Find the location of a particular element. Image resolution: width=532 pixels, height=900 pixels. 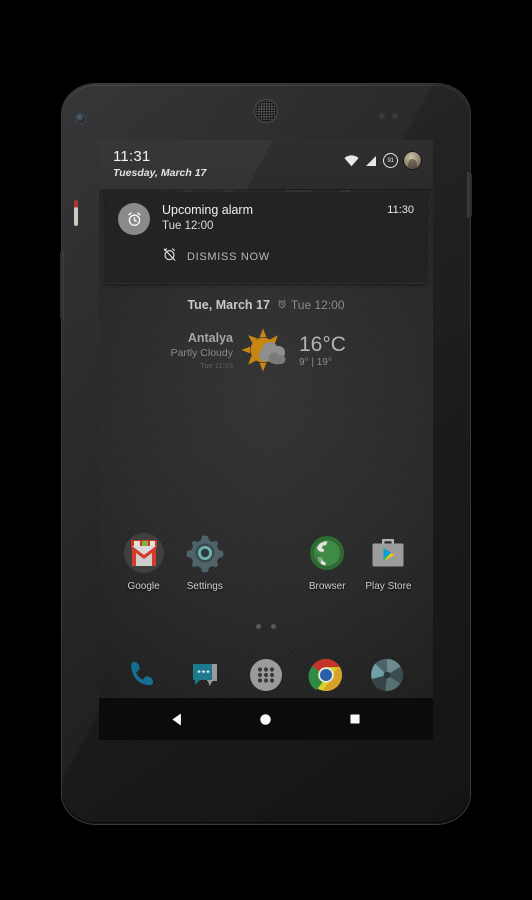

app-drawer-icon is located at coordinates (266, 675).